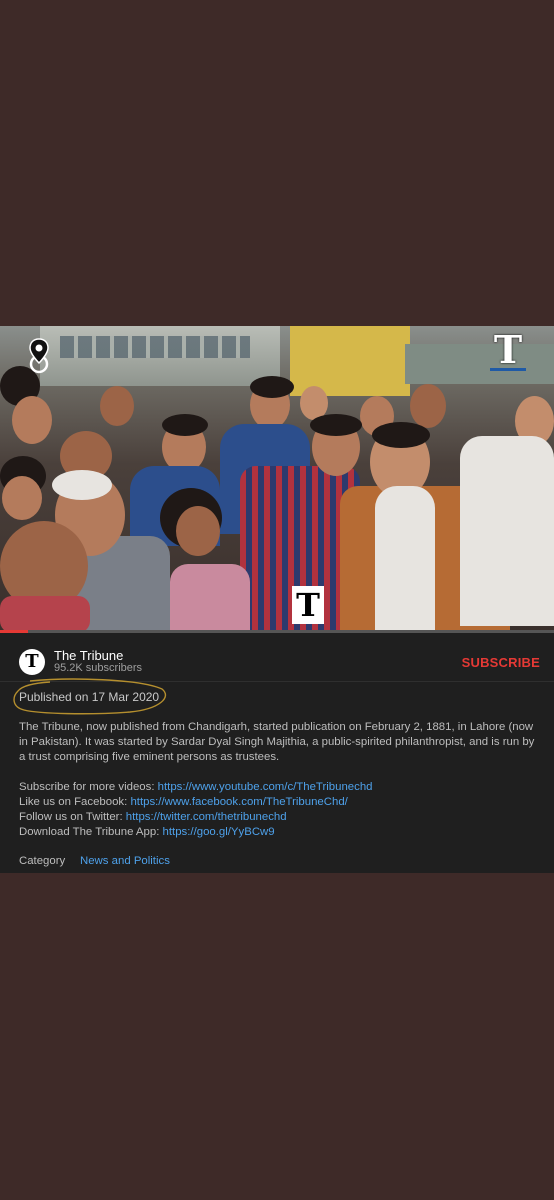  What do you see at coordinates (39, 356) in the screenshot?
I see `location-pin-icon` at bounding box center [39, 356].